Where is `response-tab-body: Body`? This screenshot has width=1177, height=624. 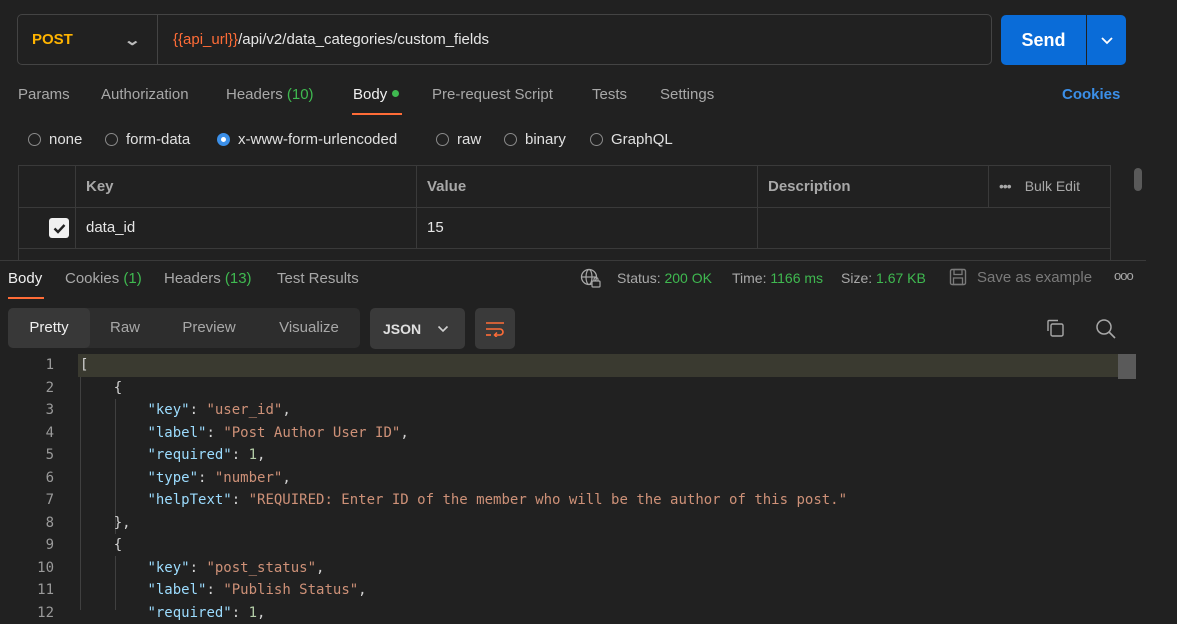 response-tab-body: Body is located at coordinates (25, 278).